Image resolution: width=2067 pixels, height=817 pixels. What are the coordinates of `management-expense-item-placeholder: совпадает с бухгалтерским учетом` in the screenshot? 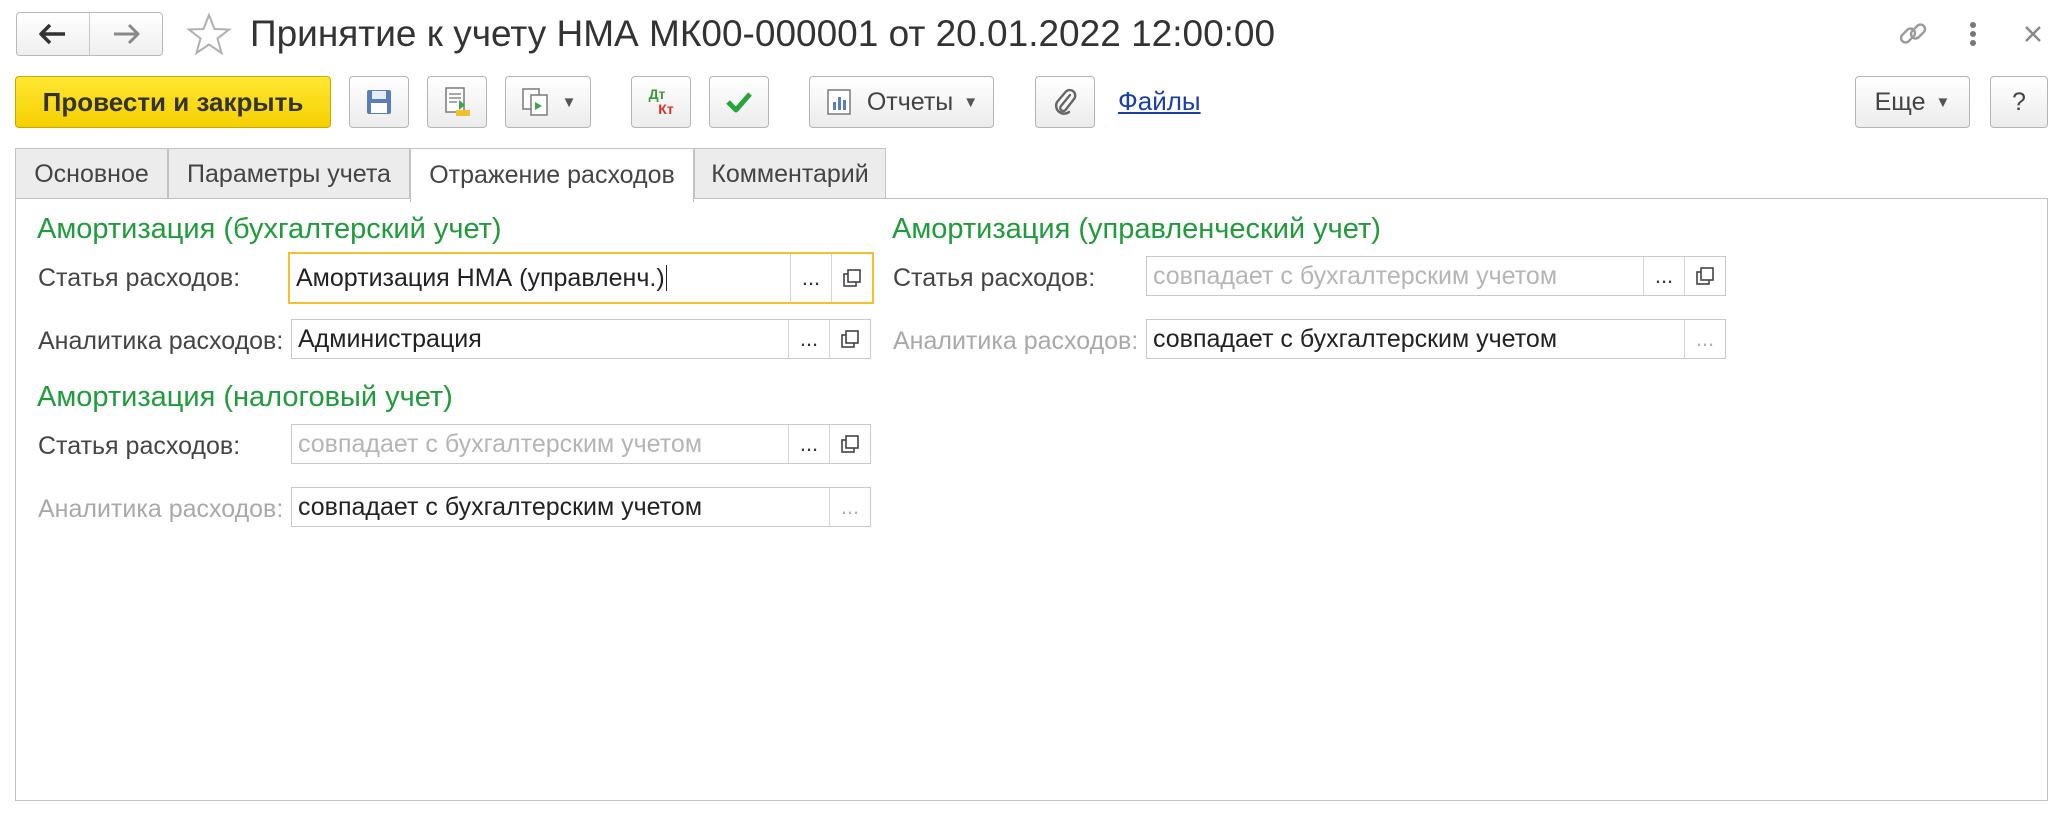 It's located at (1395, 276).